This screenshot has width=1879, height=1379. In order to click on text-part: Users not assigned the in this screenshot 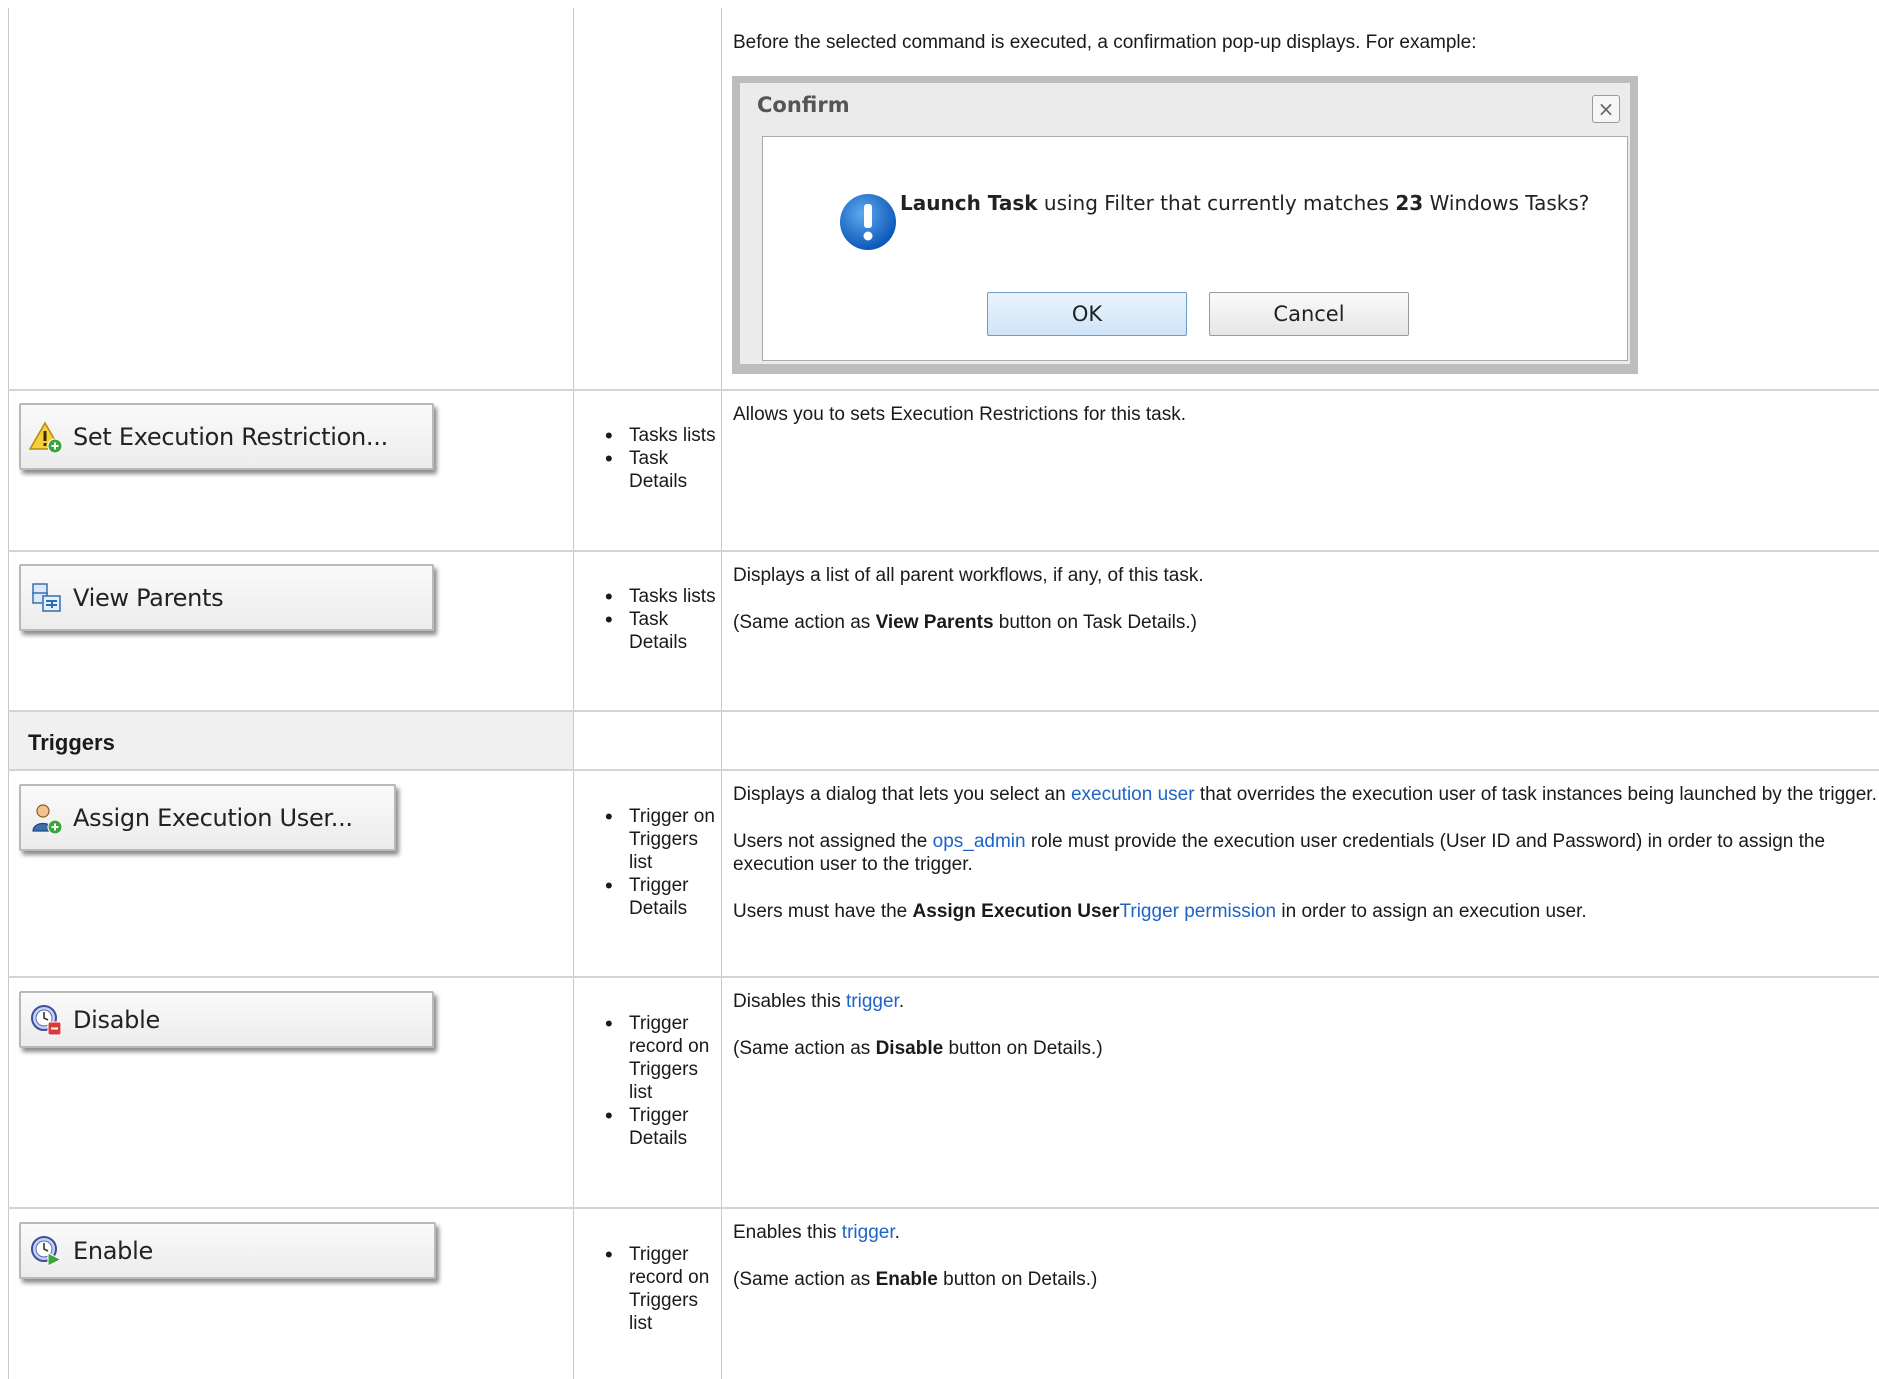, I will do `click(833, 841)`.